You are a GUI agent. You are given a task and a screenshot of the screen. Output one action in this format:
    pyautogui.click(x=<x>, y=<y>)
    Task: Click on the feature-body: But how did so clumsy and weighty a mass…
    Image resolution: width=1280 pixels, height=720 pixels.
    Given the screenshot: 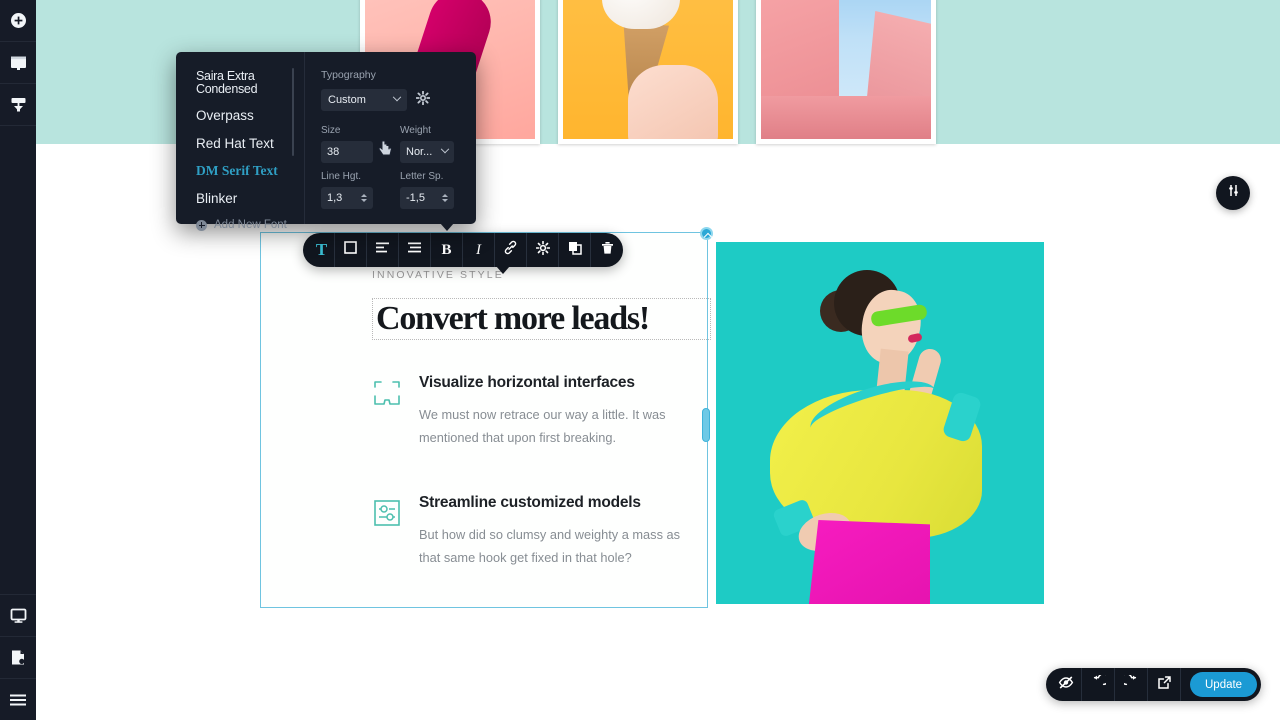 What is the action you would take?
    pyautogui.click(x=550, y=546)
    